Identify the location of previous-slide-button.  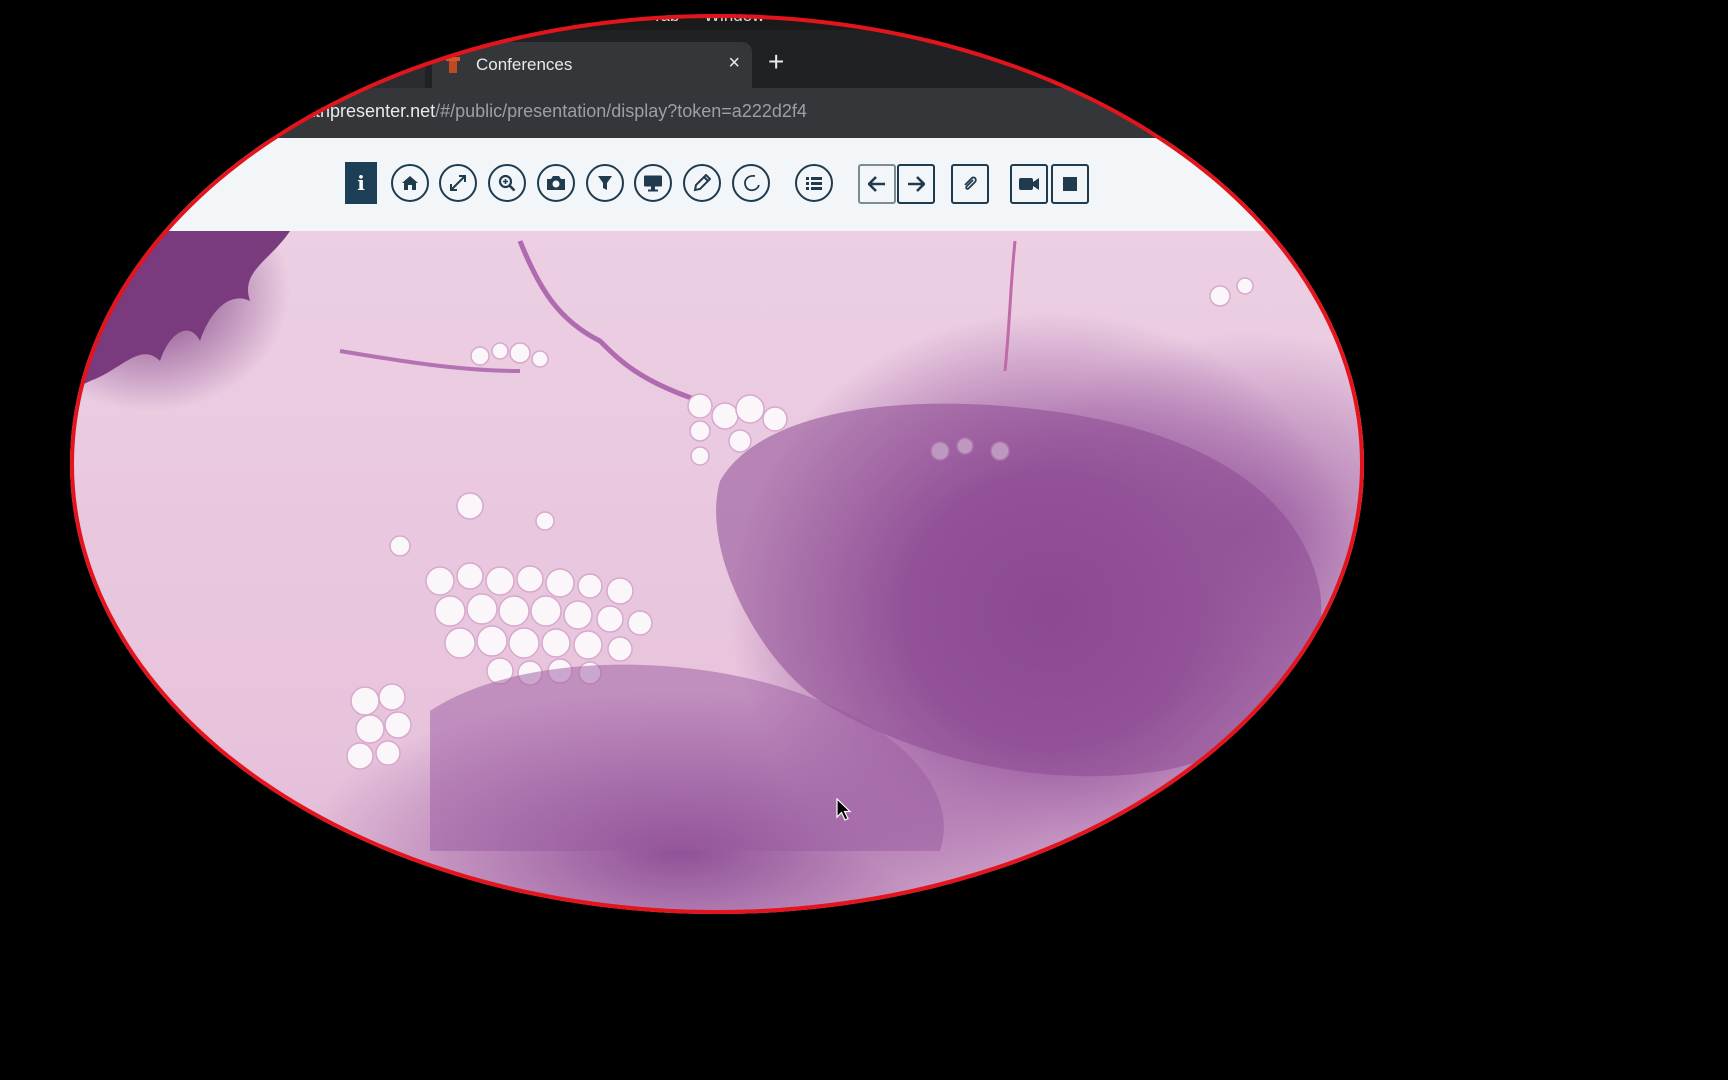
(877, 184).